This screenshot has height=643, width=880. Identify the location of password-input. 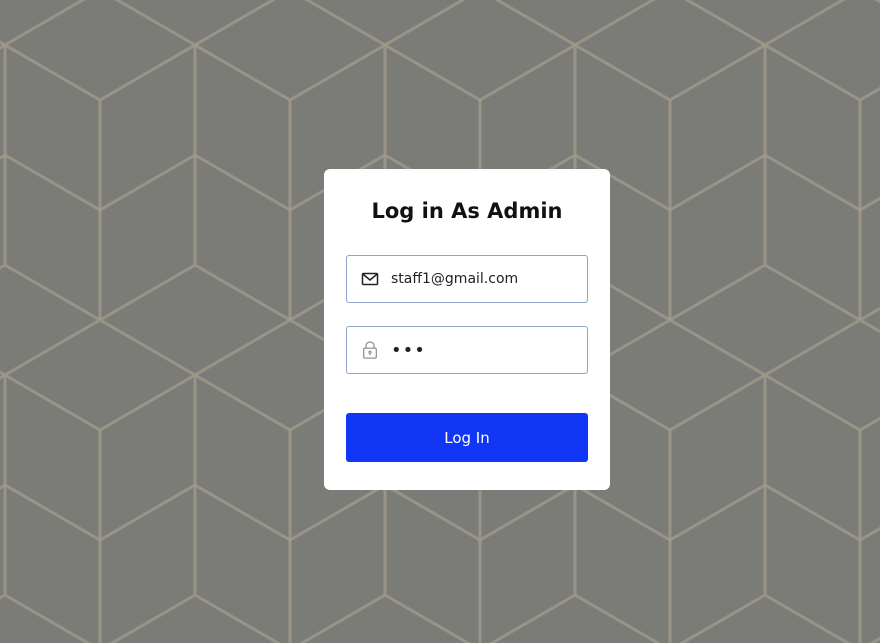
(486, 350).